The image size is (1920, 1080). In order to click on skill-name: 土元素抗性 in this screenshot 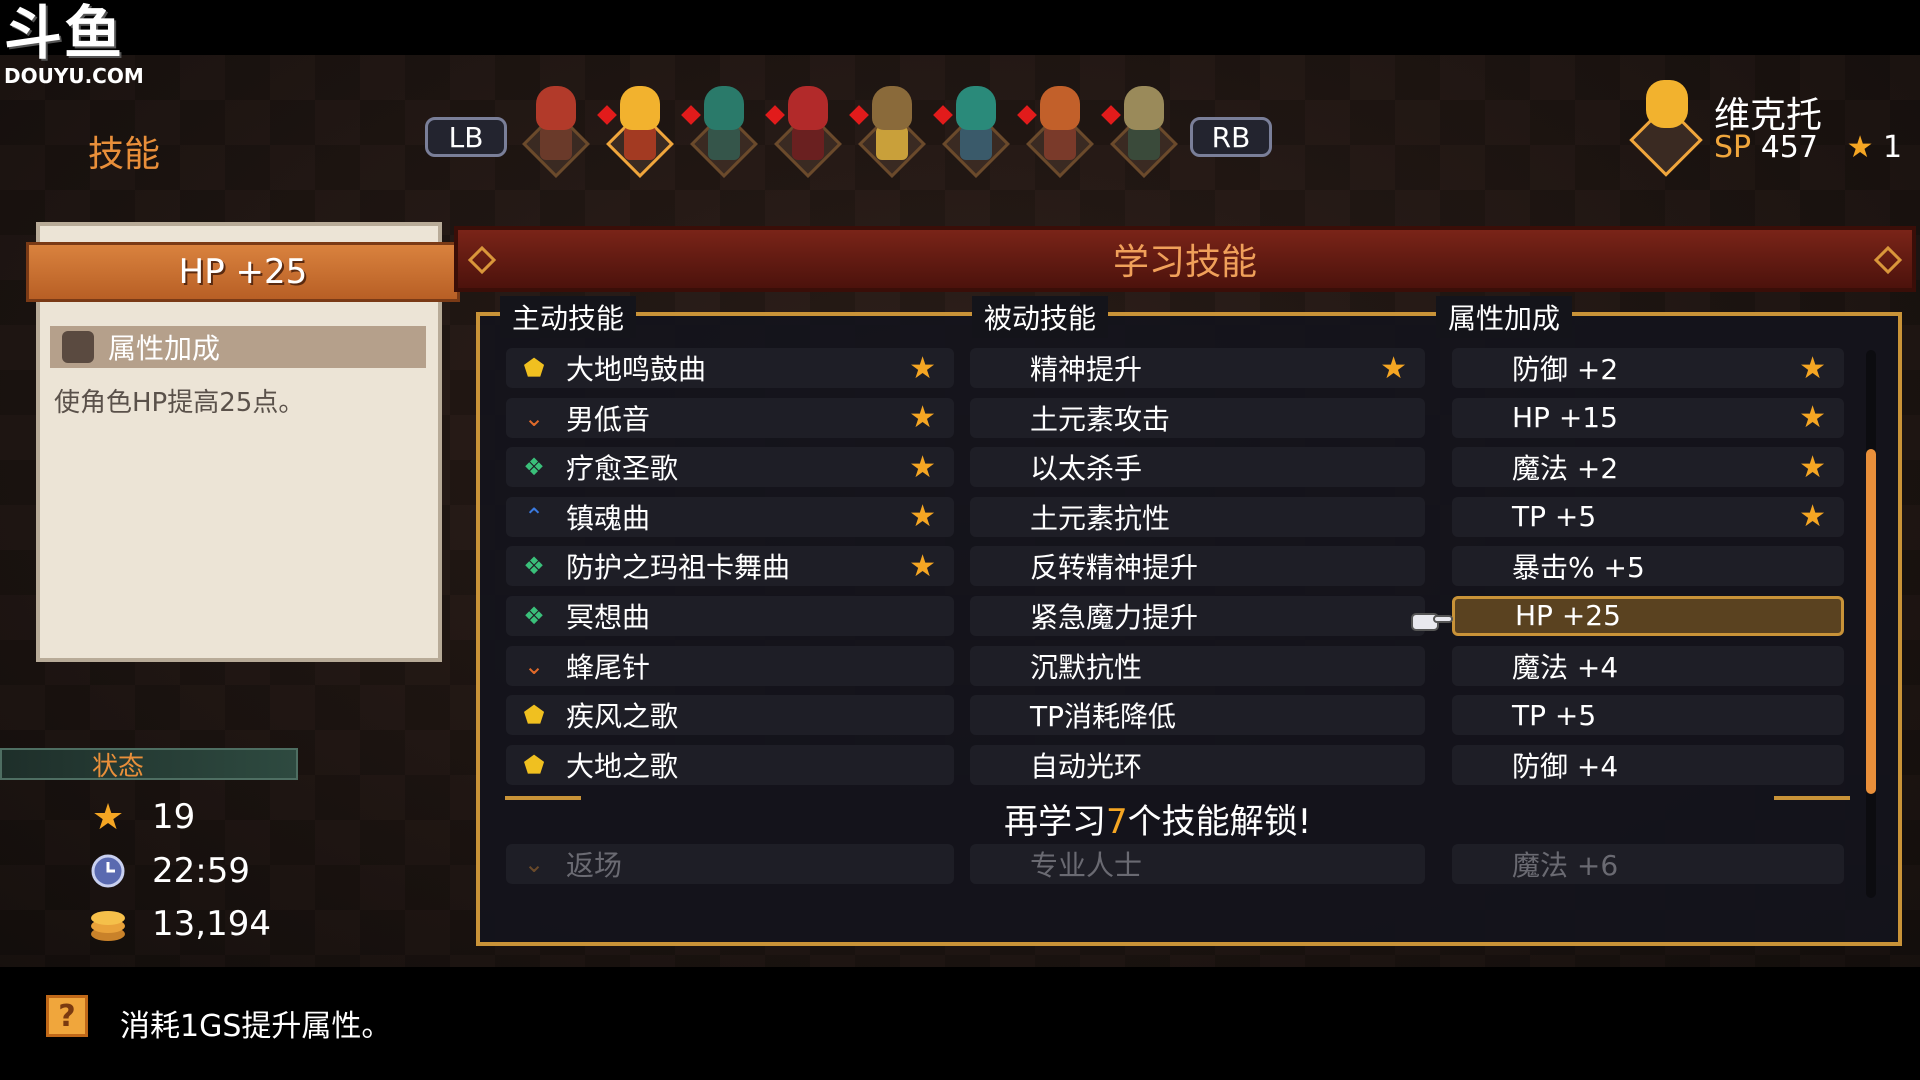, I will do `click(1100, 518)`.